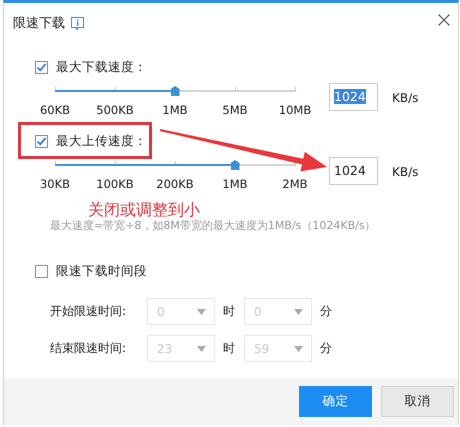  Describe the element at coordinates (115, 110) in the screenshot. I see `tick-label: 500KB` at that location.